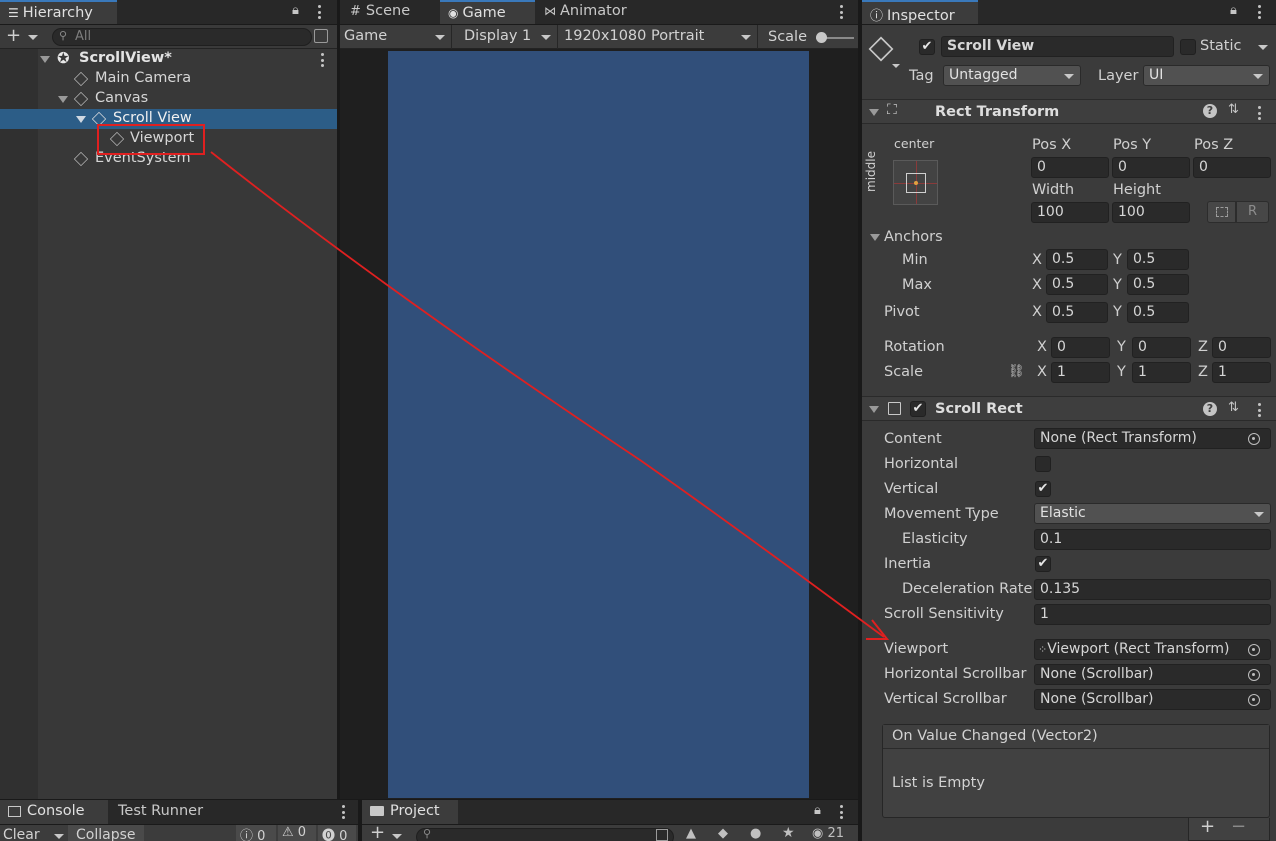 This screenshot has height=841, width=1276. I want to click on anchor-min-y-field: 0.5, so click(1158, 259).